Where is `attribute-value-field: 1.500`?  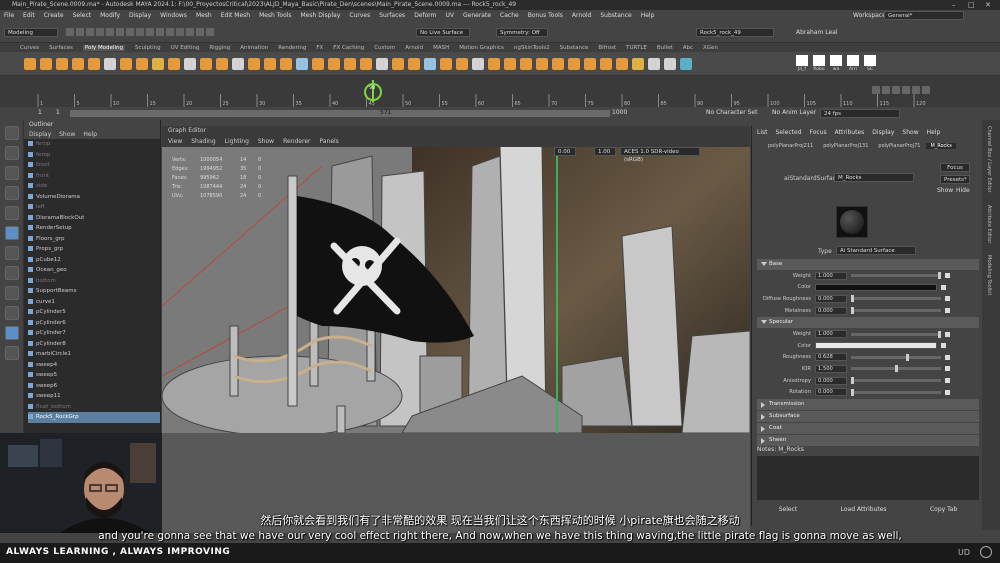 attribute-value-field: 1.500 is located at coordinates (831, 368).